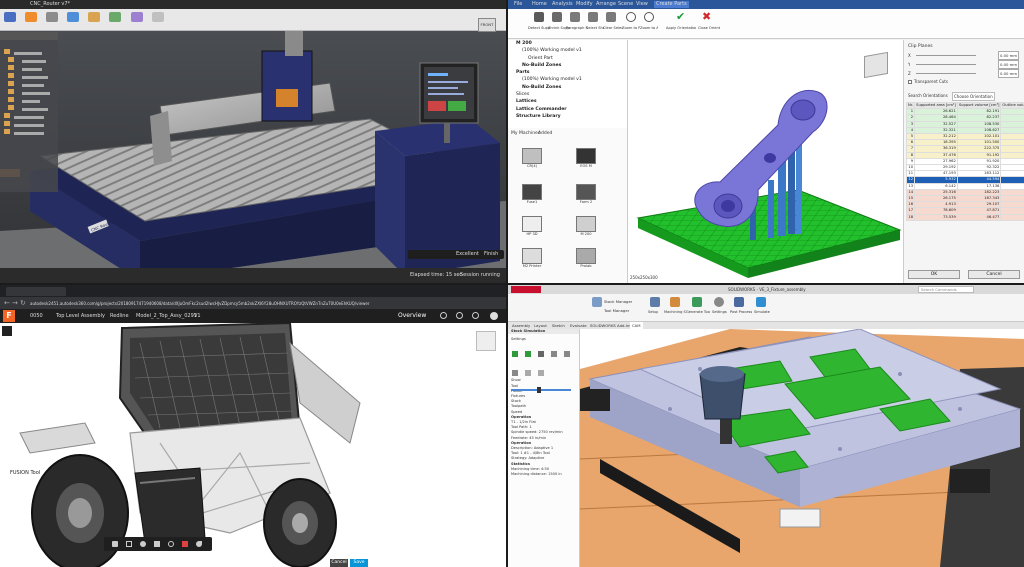  I want to click on options-icon, so click(528, 373).